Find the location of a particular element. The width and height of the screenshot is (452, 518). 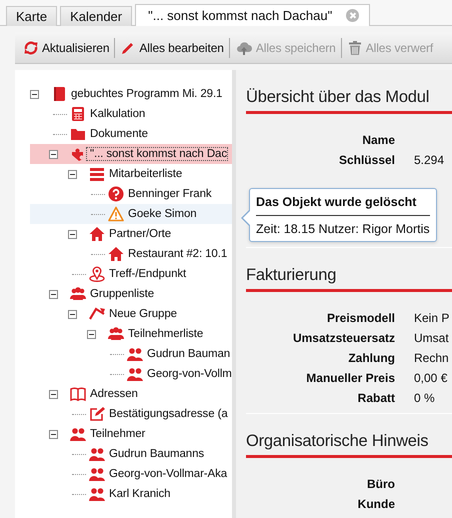

tree-item: Georg-von-Vollm is located at coordinates (131, 374).